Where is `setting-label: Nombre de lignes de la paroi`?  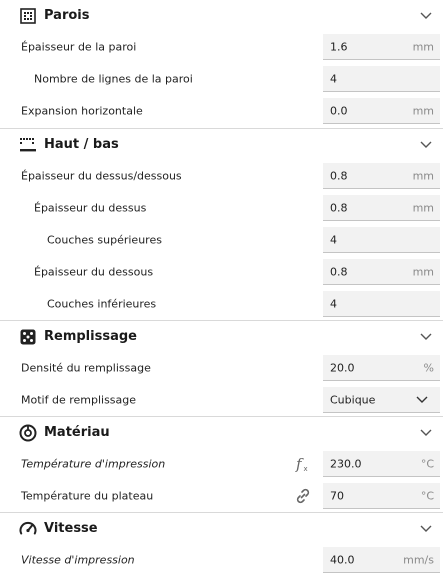
setting-label: Nombre de lignes de la paroi is located at coordinates (113, 79).